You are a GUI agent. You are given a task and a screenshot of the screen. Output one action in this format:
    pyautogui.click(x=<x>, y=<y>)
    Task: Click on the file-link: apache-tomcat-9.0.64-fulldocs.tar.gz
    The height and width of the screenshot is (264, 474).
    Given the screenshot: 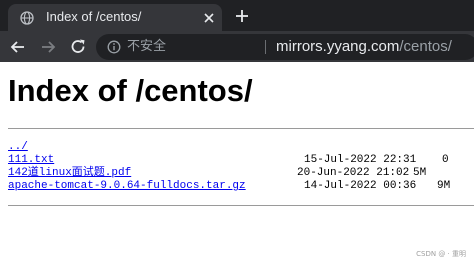 What is the action you would take?
    pyautogui.click(x=127, y=186)
    